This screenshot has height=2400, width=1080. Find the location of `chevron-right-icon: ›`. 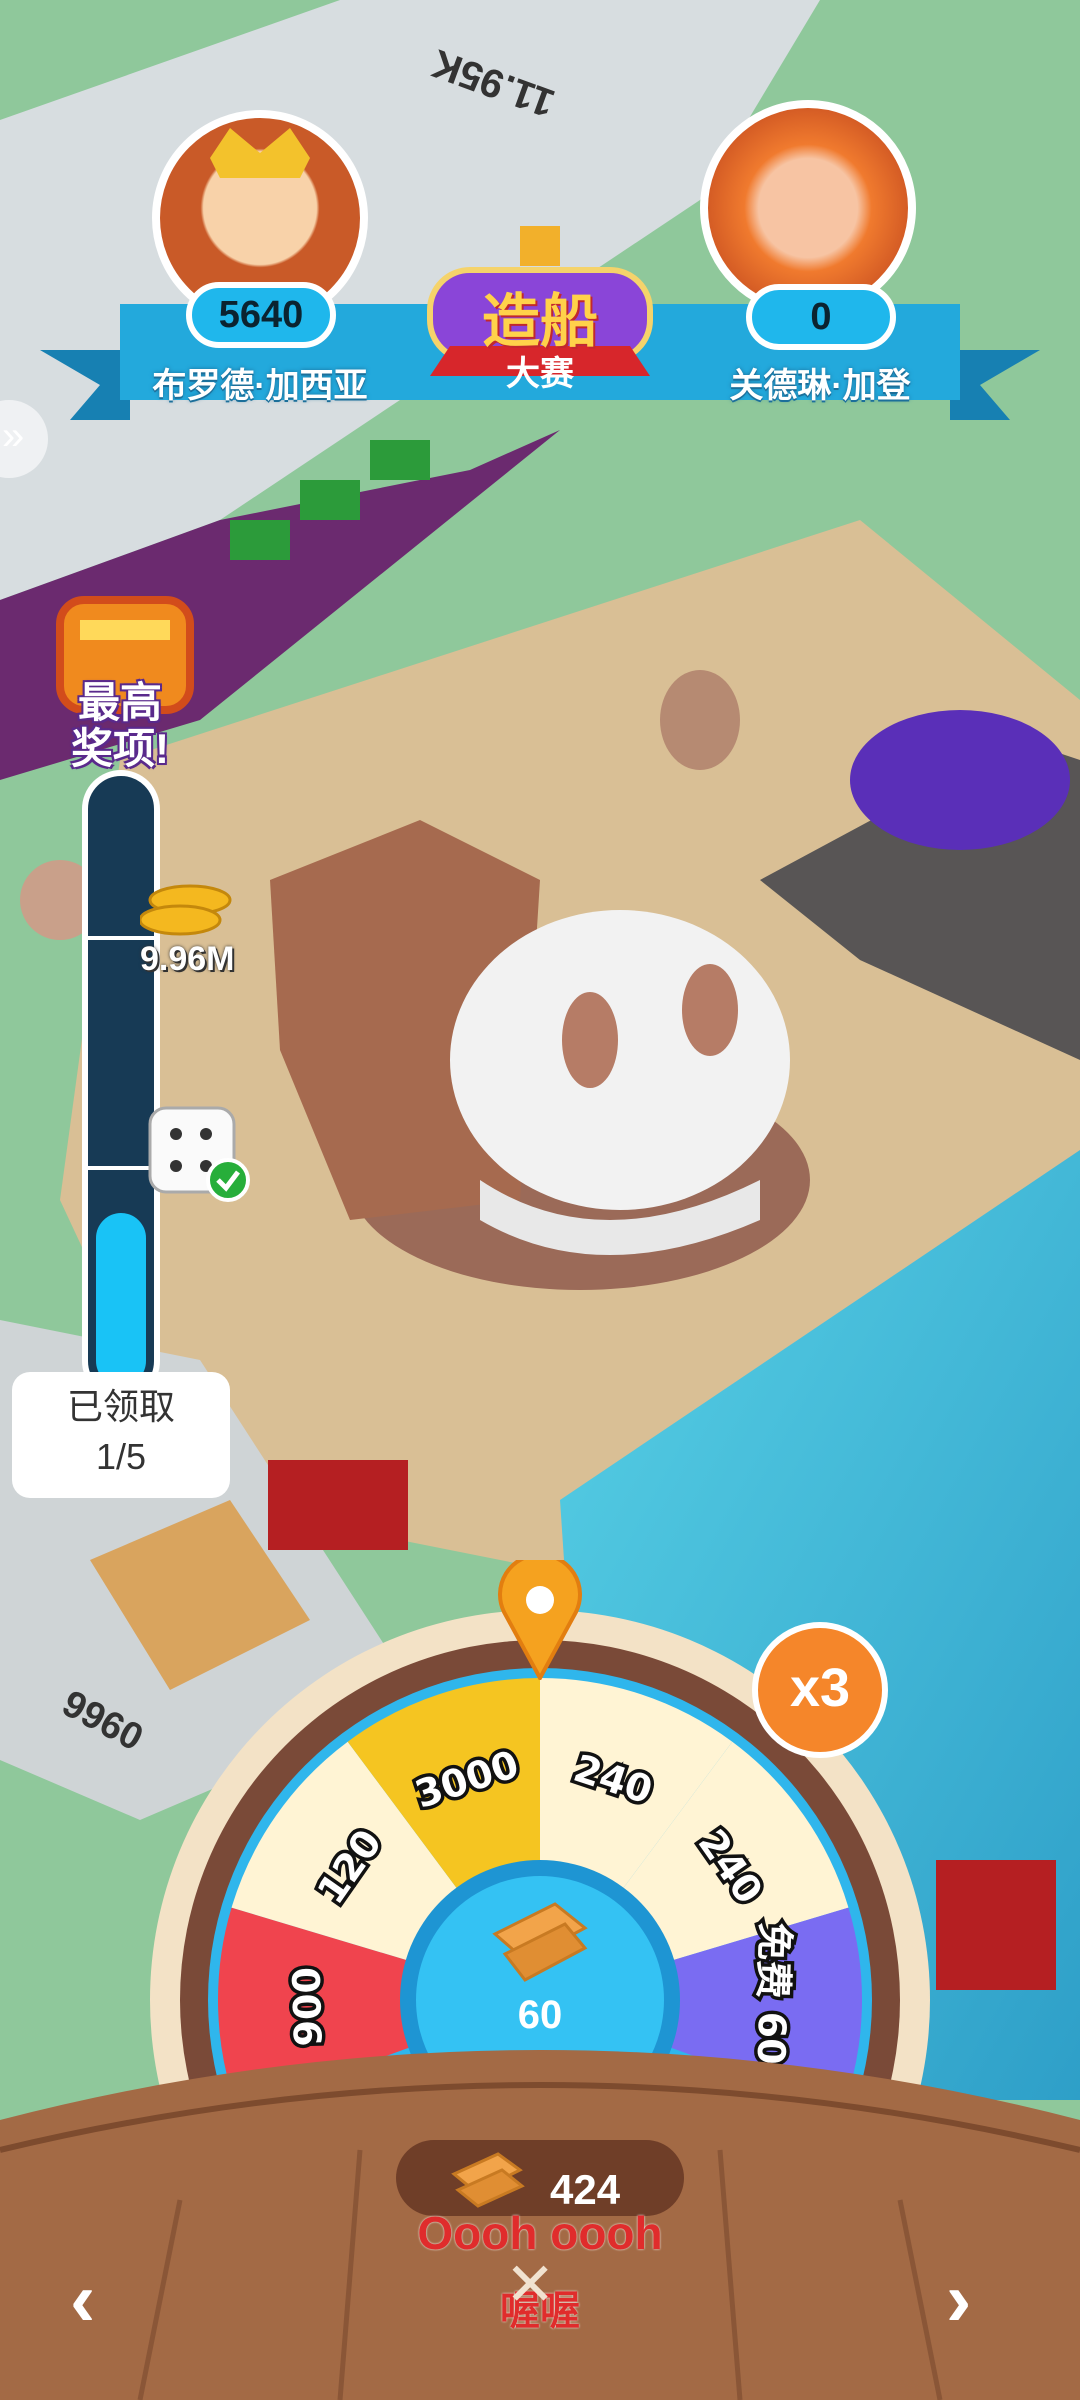

chevron-right-icon: › is located at coordinates (959, 2299).